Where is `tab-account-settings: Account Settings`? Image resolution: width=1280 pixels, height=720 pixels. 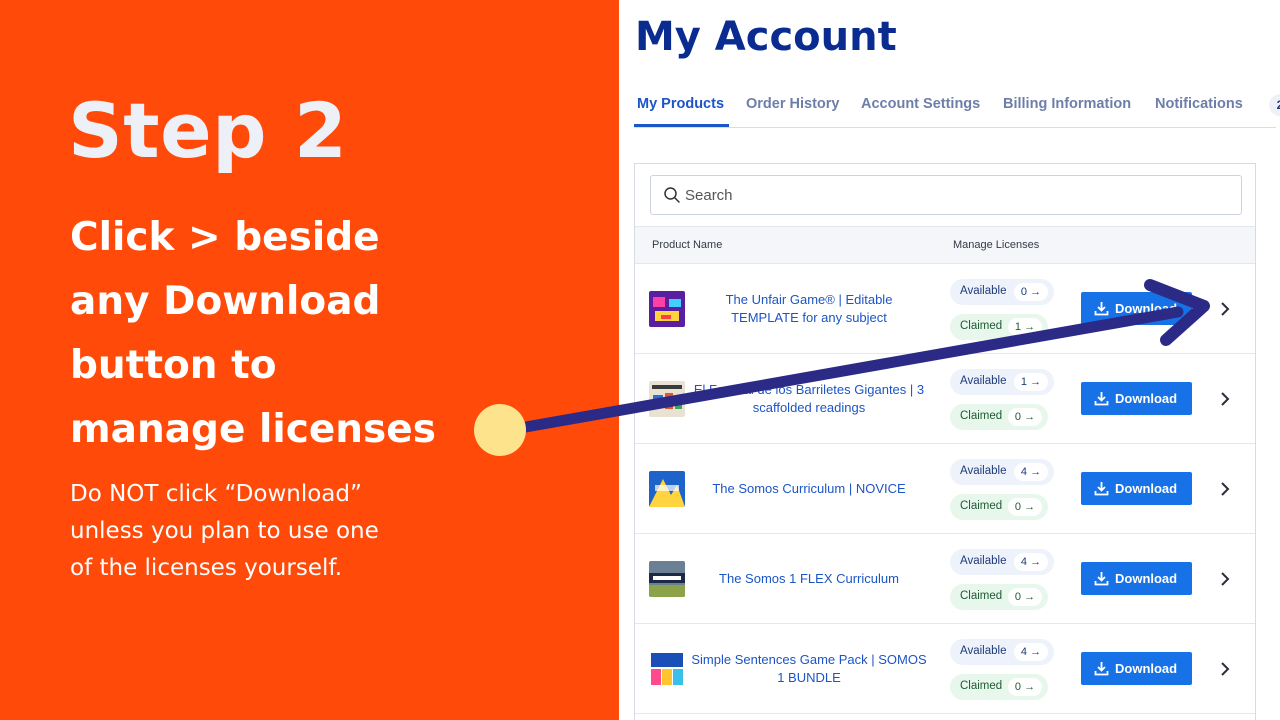
tab-account-settings: Account Settings is located at coordinates (920, 104).